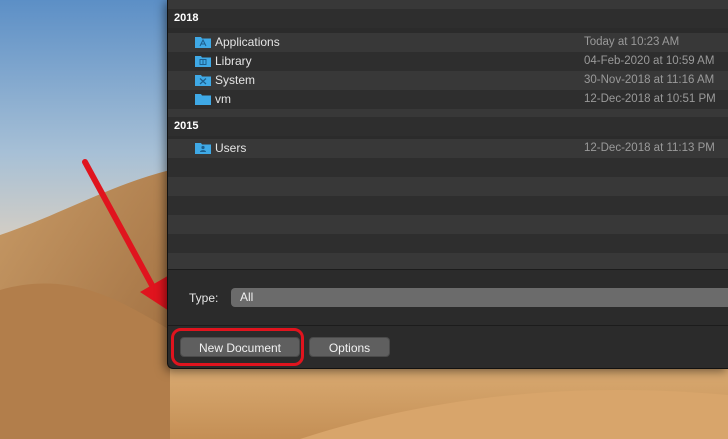 Image resolution: width=728 pixels, height=439 pixels. What do you see at coordinates (203, 61) in the screenshot?
I see `library-folder-icon` at bounding box center [203, 61].